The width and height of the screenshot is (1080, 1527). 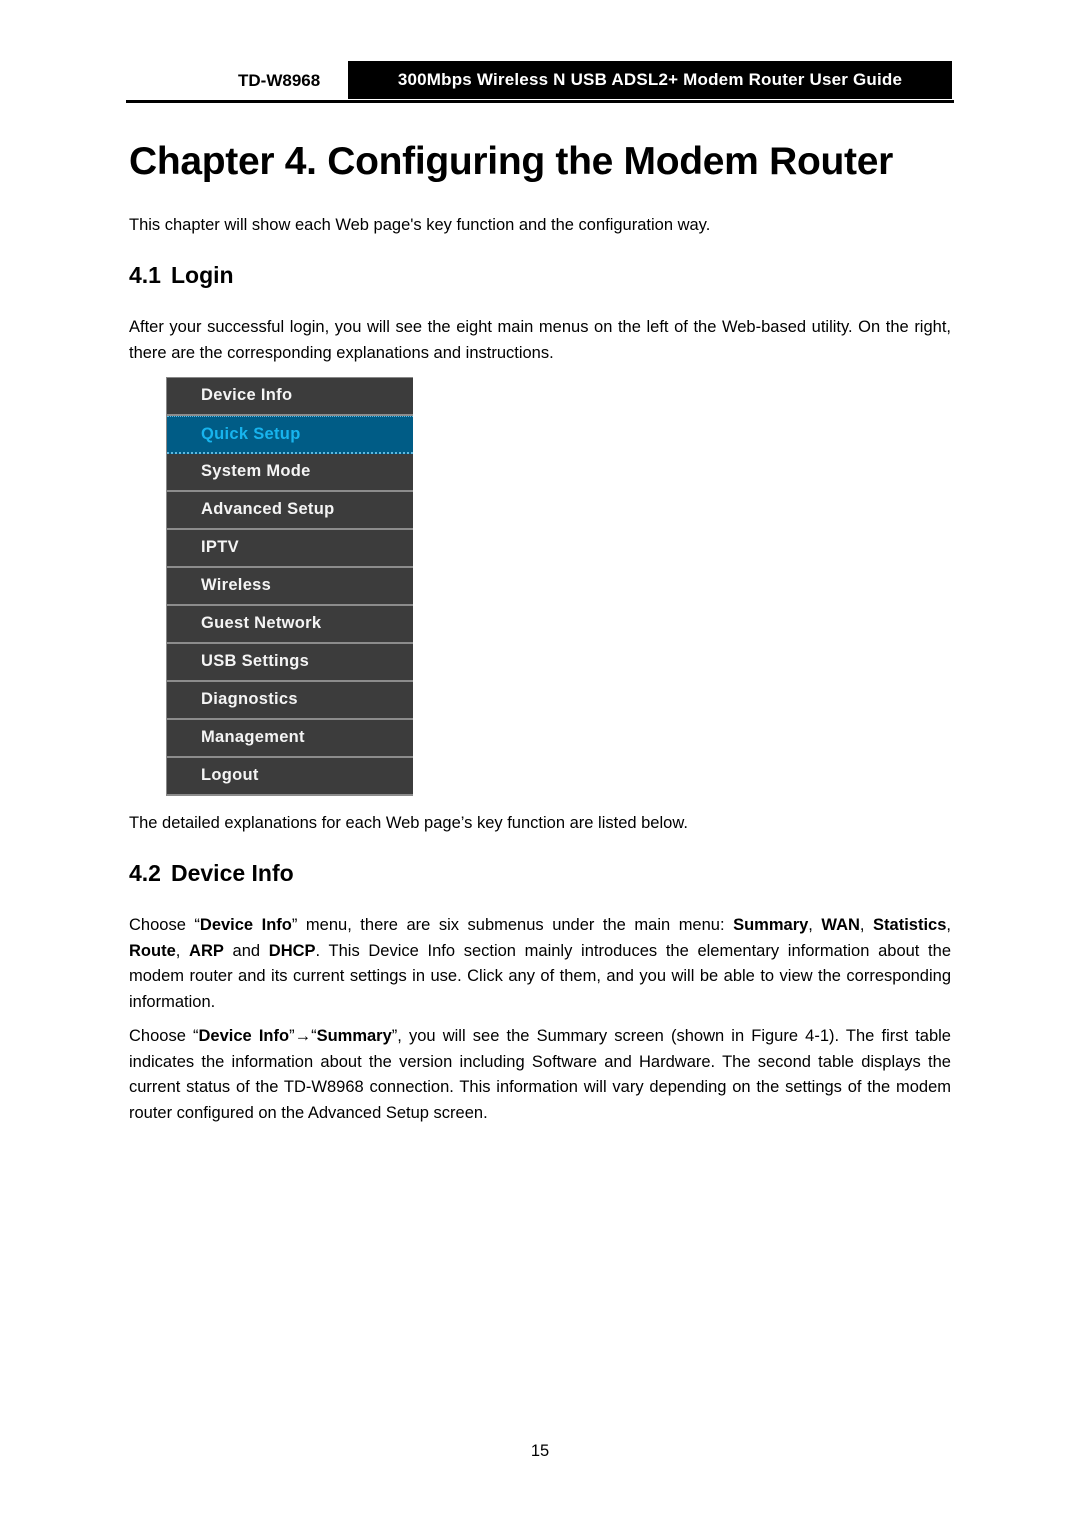 I want to click on section-title: Login, so click(x=202, y=275).